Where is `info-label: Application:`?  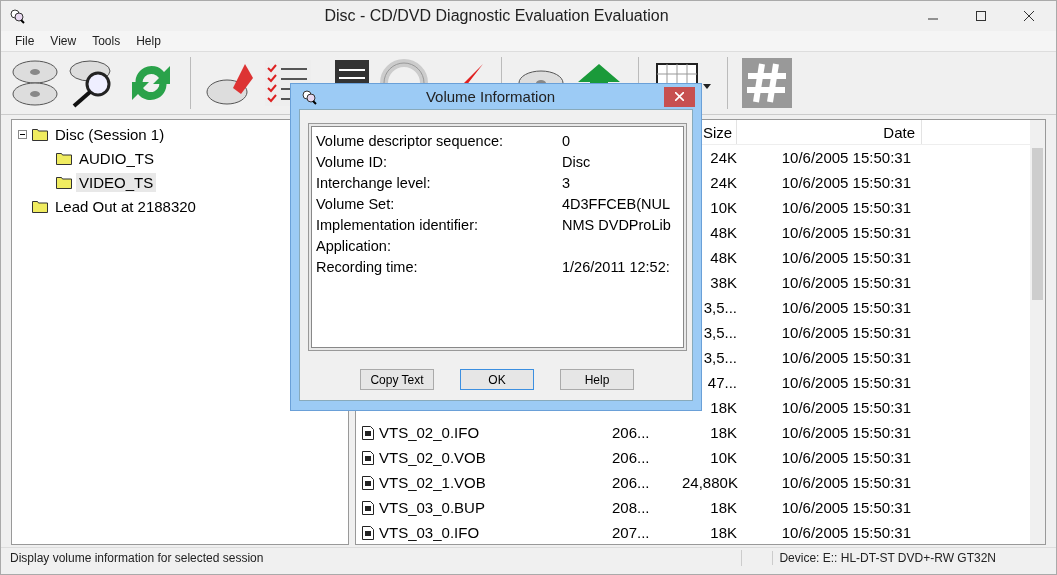 info-label: Application: is located at coordinates (354, 245).